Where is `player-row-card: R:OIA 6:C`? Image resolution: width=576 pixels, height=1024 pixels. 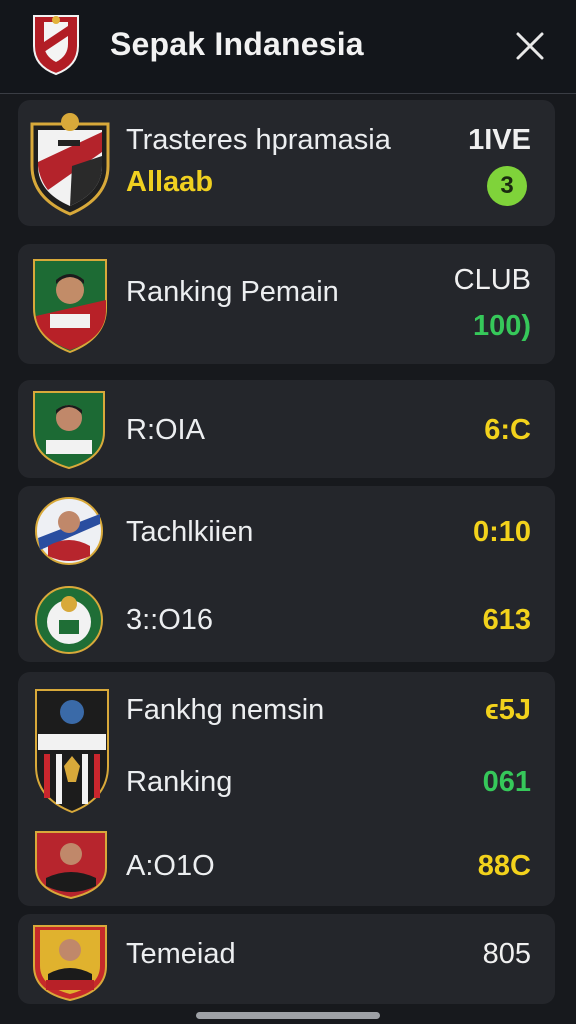
player-row-card: R:OIA 6:C is located at coordinates (286, 429).